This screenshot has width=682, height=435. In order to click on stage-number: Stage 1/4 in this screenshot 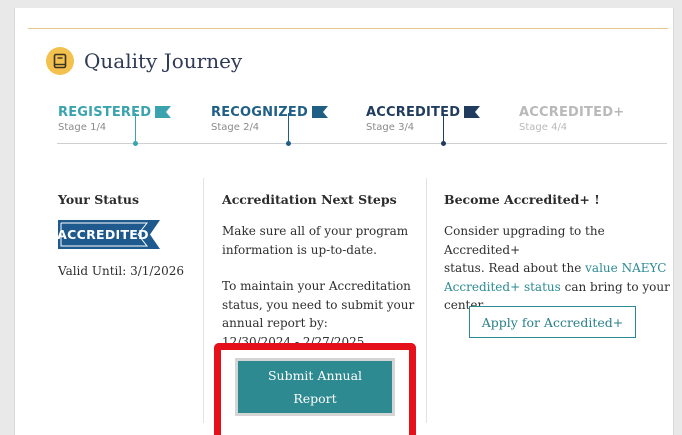, I will do `click(82, 127)`.